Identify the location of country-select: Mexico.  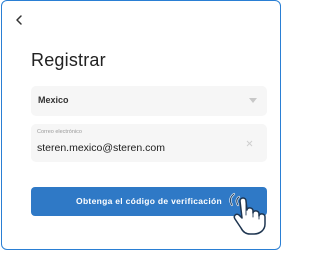
(149, 101).